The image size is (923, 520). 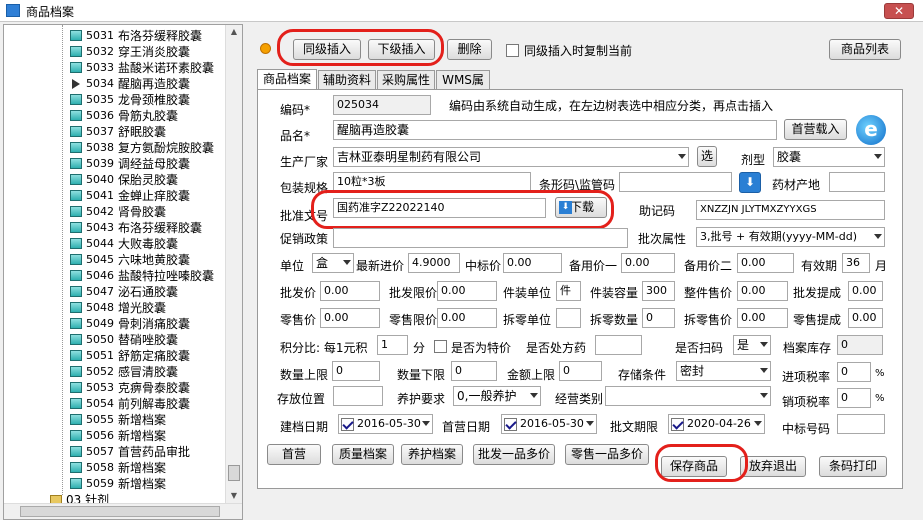 What do you see at coordinates (347, 424) in the screenshot?
I see `build-date-checkbox` at bounding box center [347, 424].